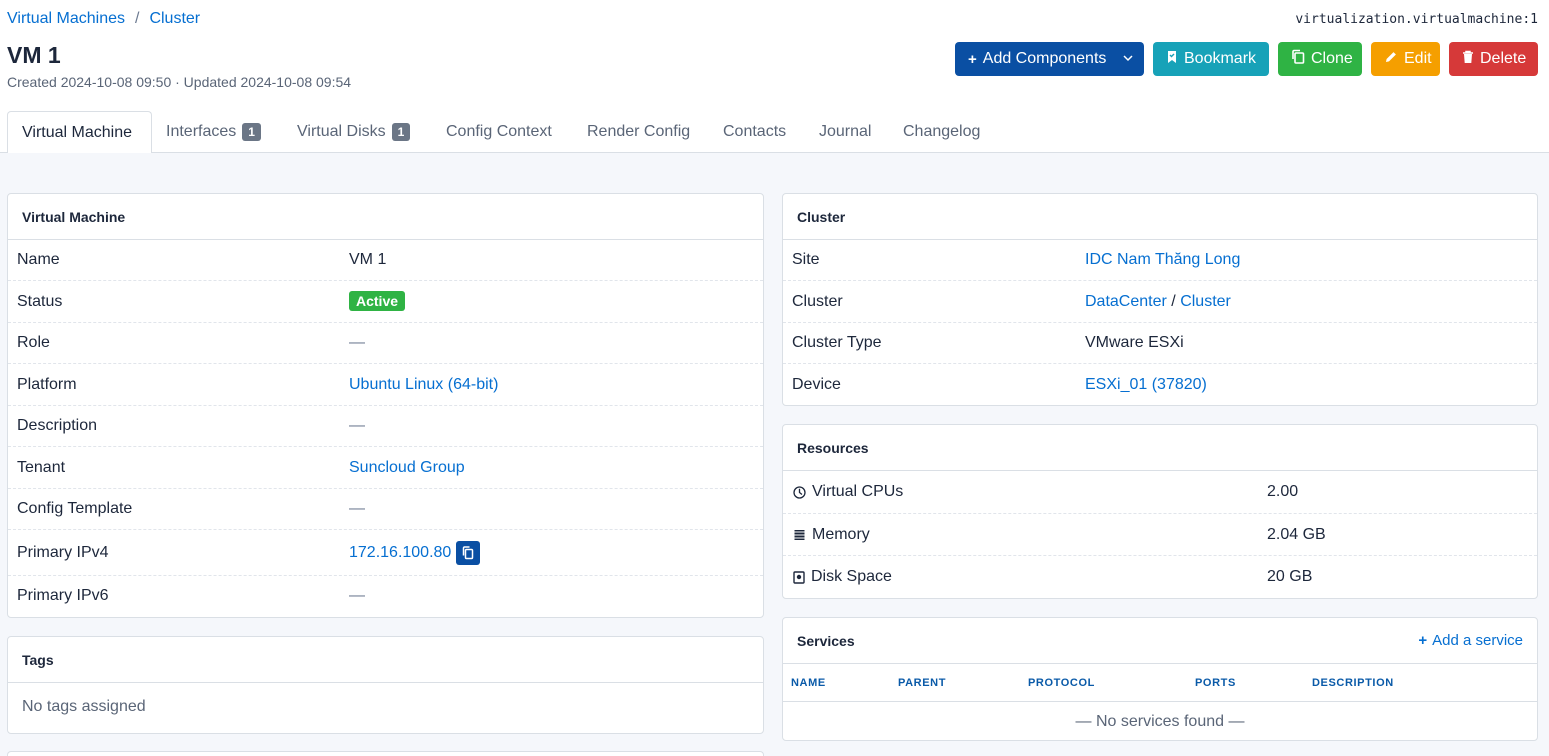  Describe the element at coordinates (799, 577) in the screenshot. I see `disk-icon` at that location.